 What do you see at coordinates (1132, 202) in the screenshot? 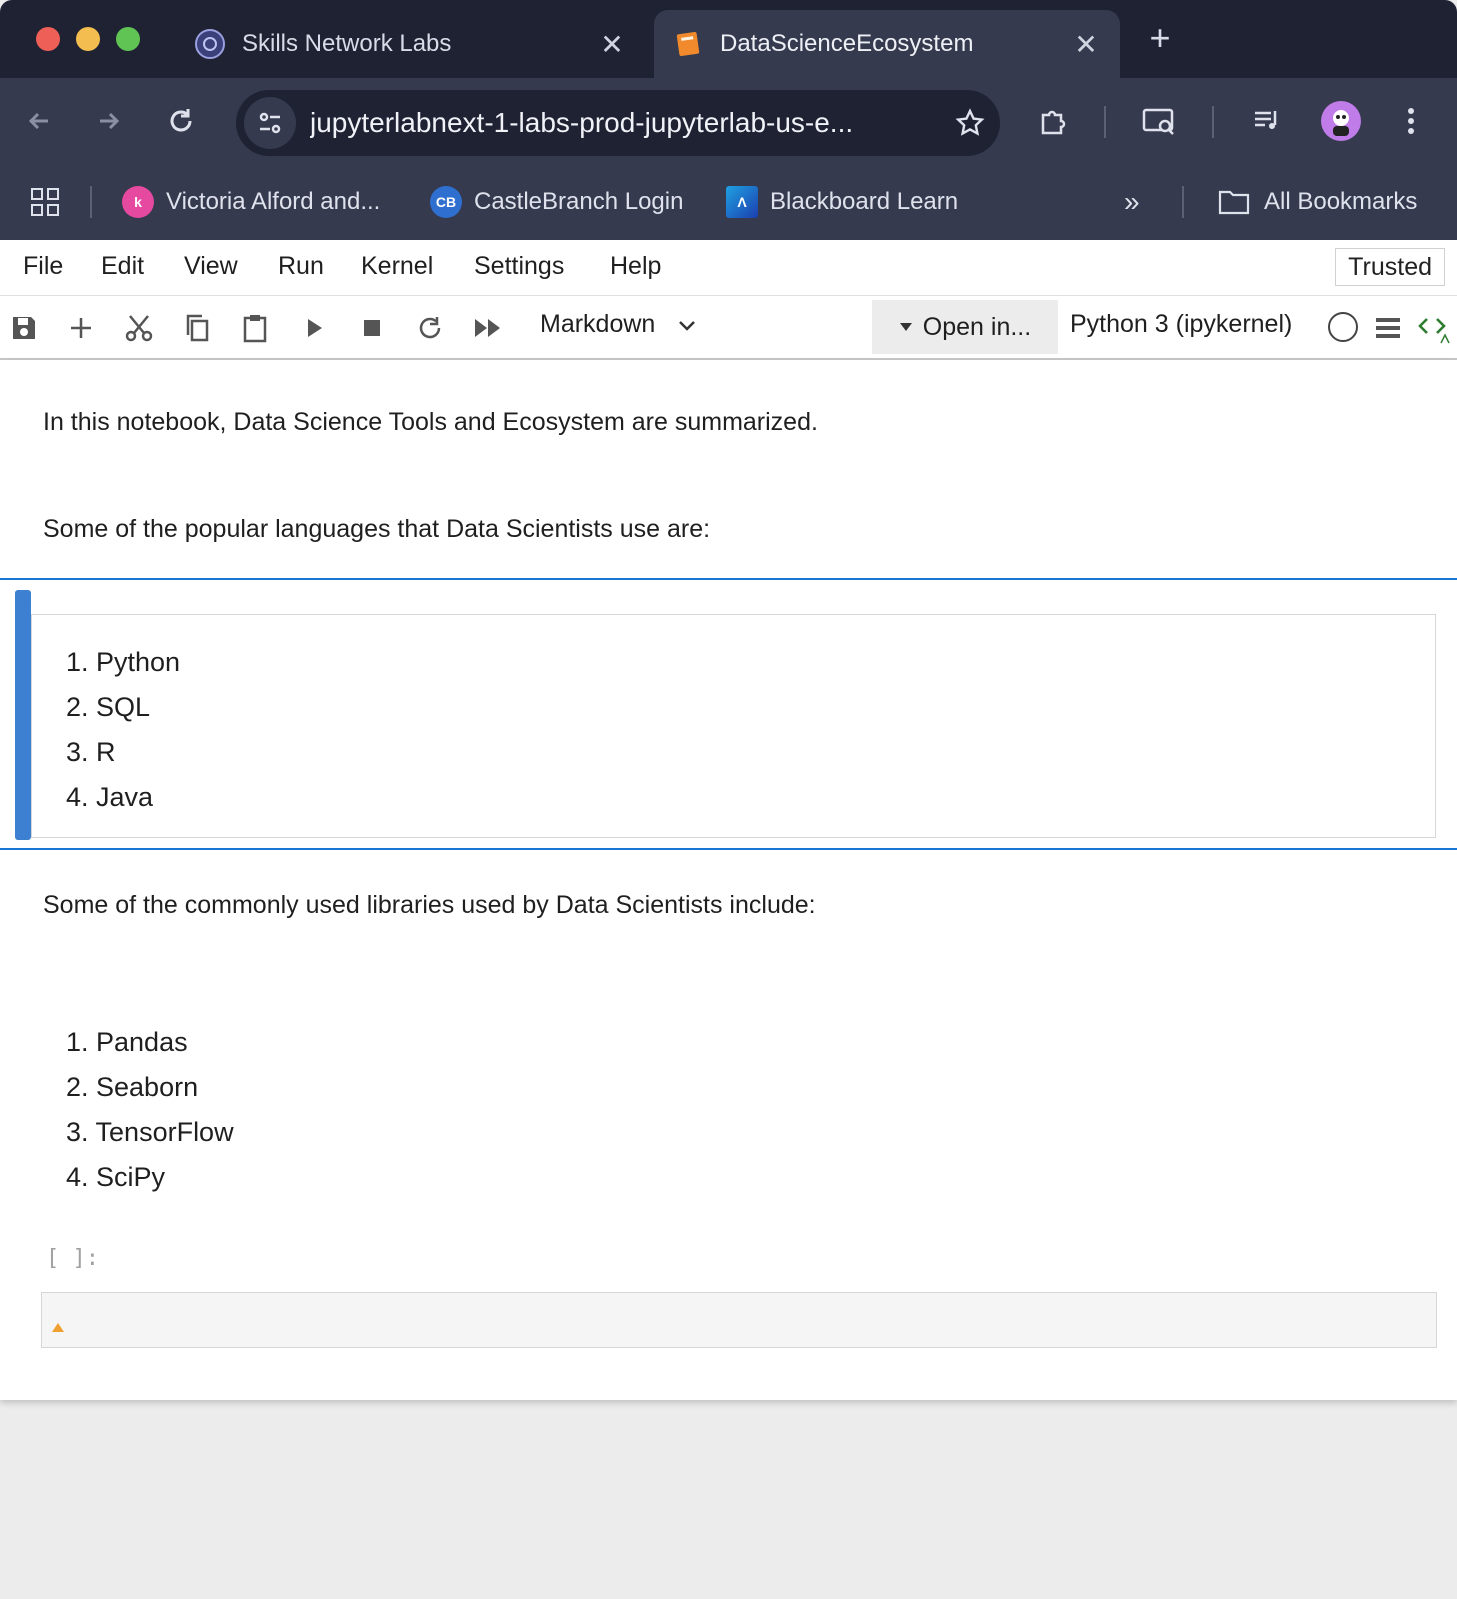
I see `more-bookmarks-icon: »` at bounding box center [1132, 202].